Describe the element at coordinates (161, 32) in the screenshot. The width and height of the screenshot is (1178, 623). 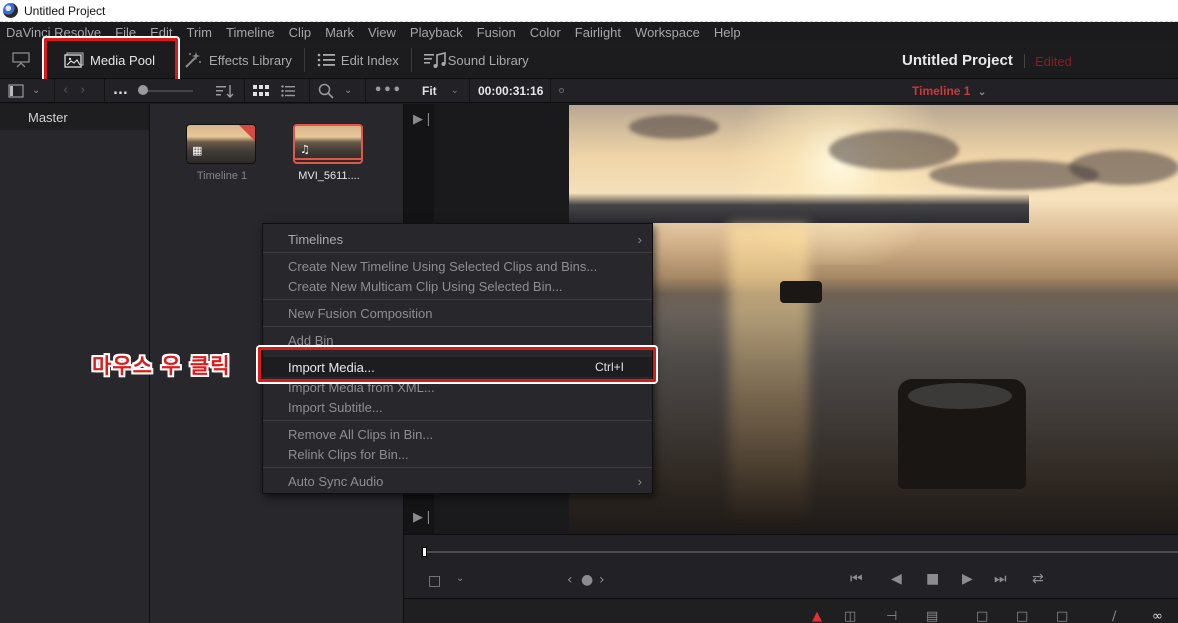
I see `menu-edit: Edit` at that location.